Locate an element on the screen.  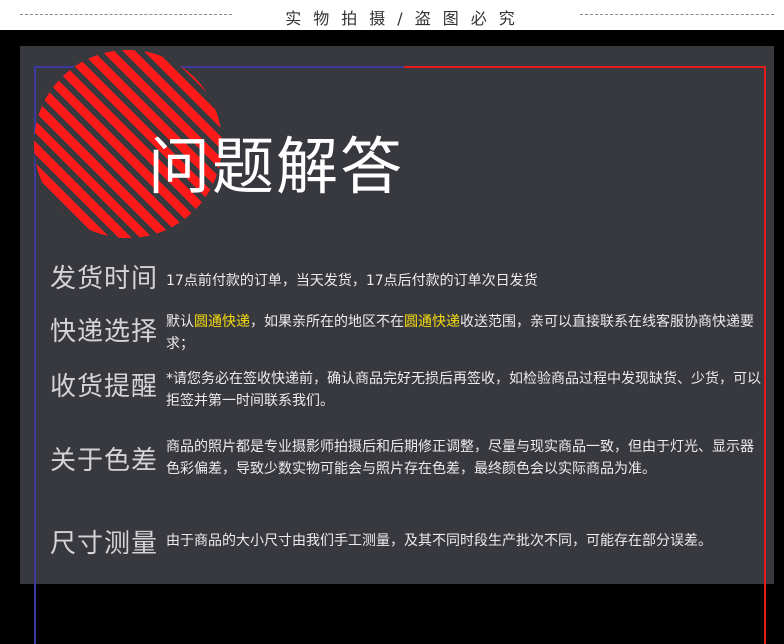
banner-divider-right is located at coordinates (677, 14).